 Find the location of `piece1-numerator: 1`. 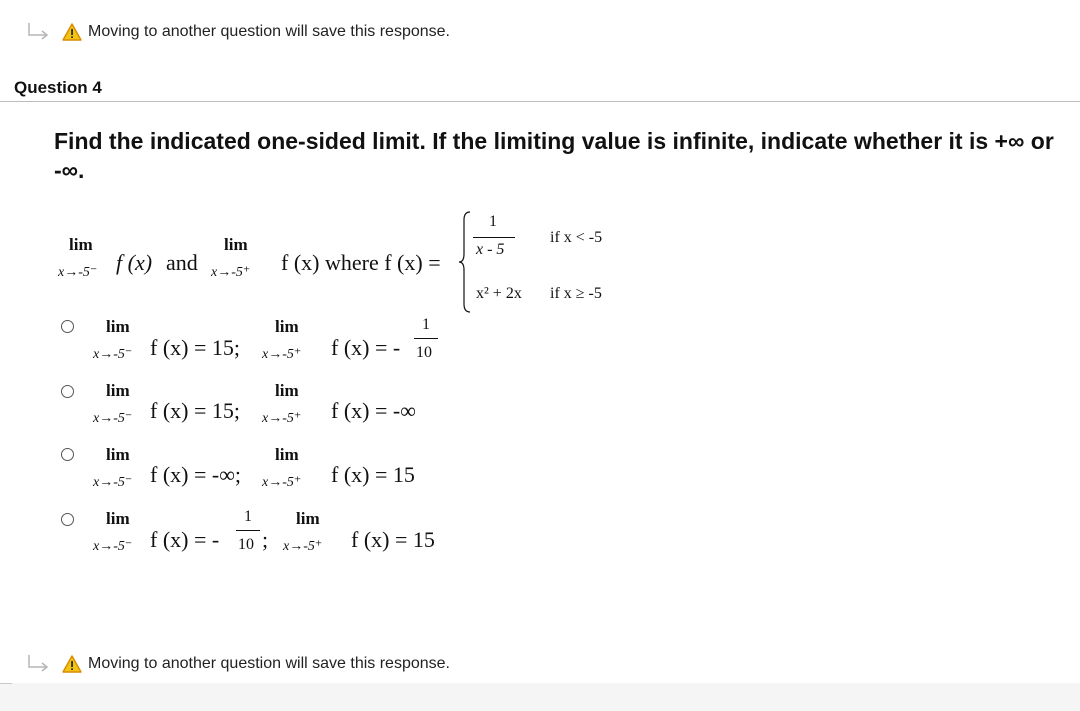

piece1-numerator: 1 is located at coordinates (493, 221).